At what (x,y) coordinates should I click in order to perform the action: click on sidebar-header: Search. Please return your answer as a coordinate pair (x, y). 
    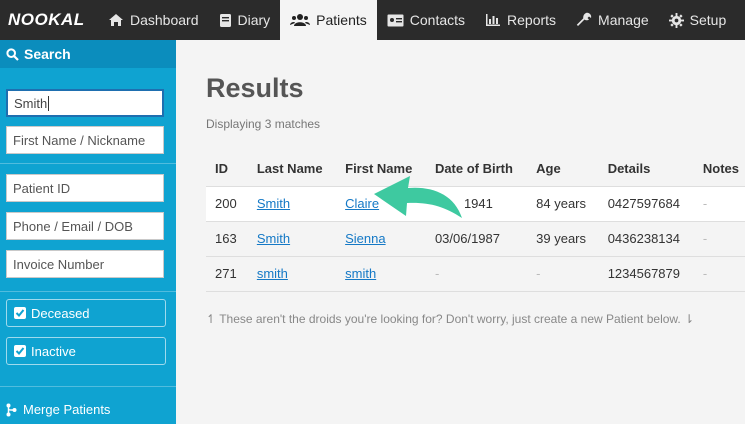
    Looking at the image, I should click on (88, 54).